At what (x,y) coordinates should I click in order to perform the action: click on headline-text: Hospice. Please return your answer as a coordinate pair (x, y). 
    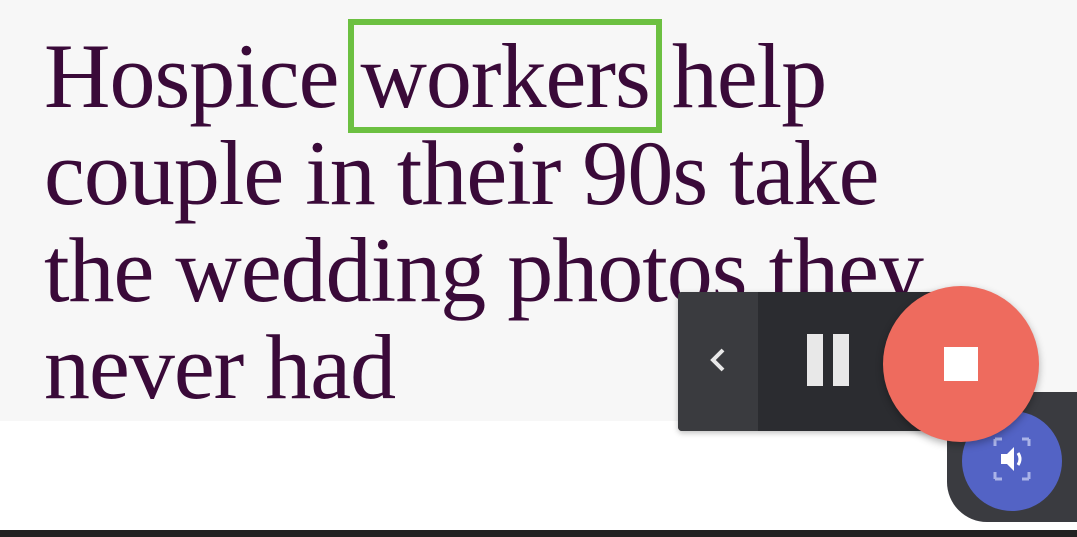
    Looking at the image, I should click on (202, 76).